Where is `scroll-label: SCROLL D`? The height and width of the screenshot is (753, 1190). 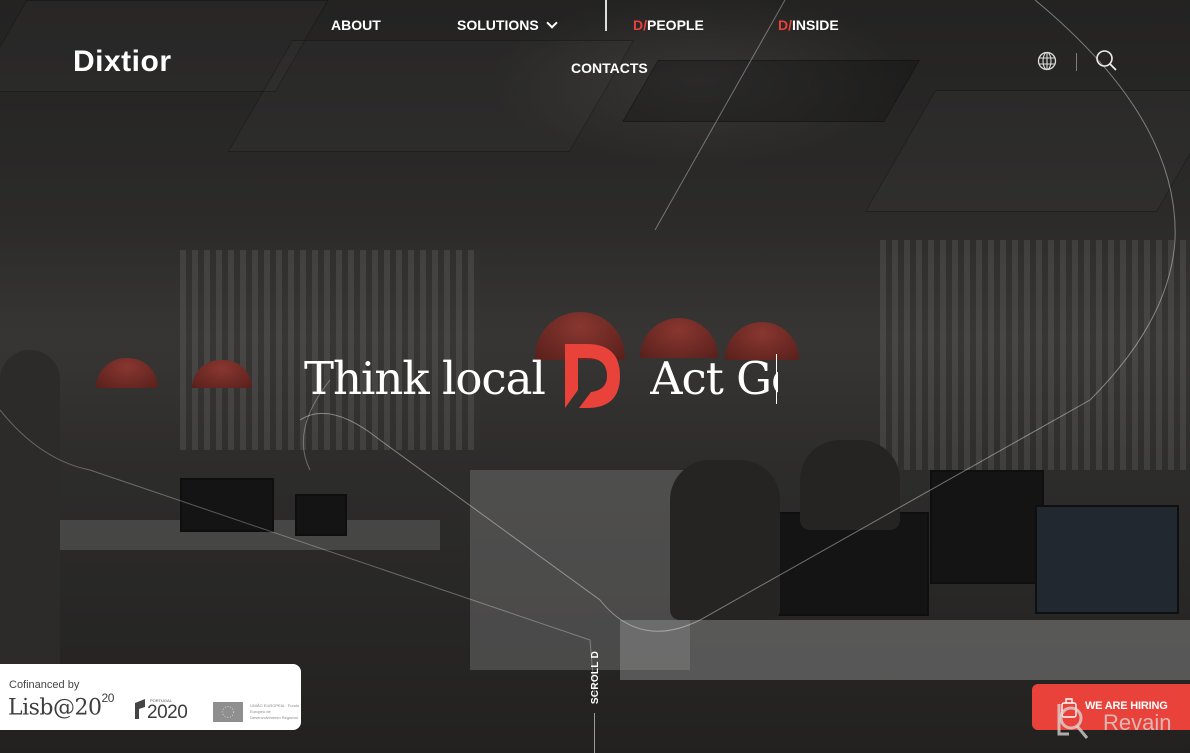 scroll-label: SCROLL D is located at coordinates (596, 677).